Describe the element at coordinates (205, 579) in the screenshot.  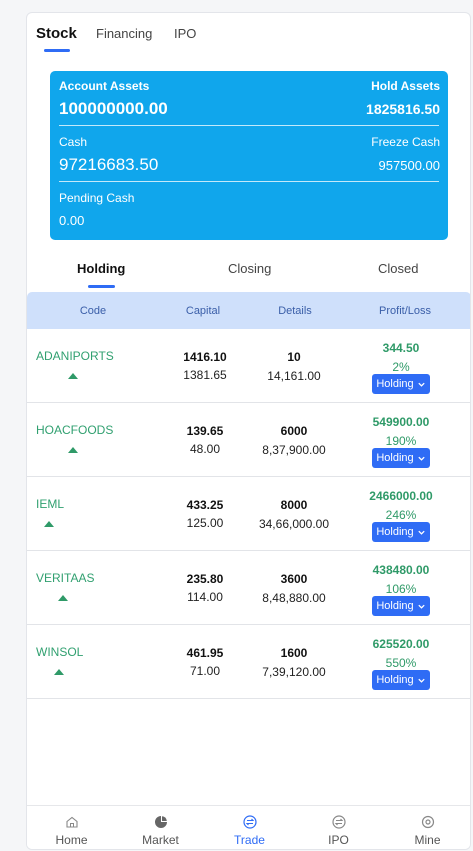
I see `capital-current: 235.80` at that location.